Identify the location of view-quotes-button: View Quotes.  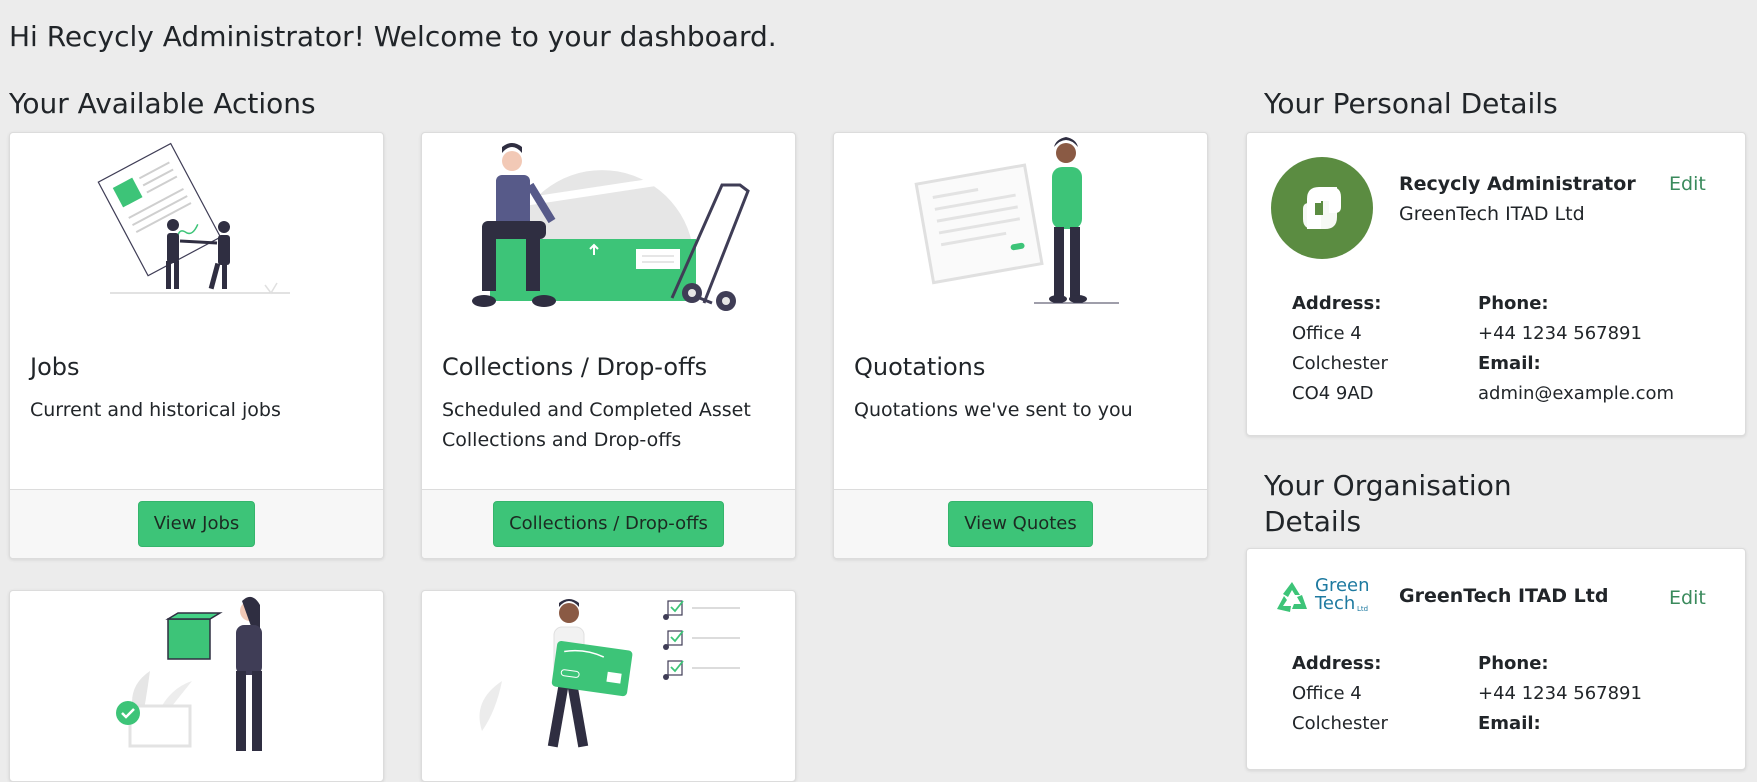
(1020, 524).